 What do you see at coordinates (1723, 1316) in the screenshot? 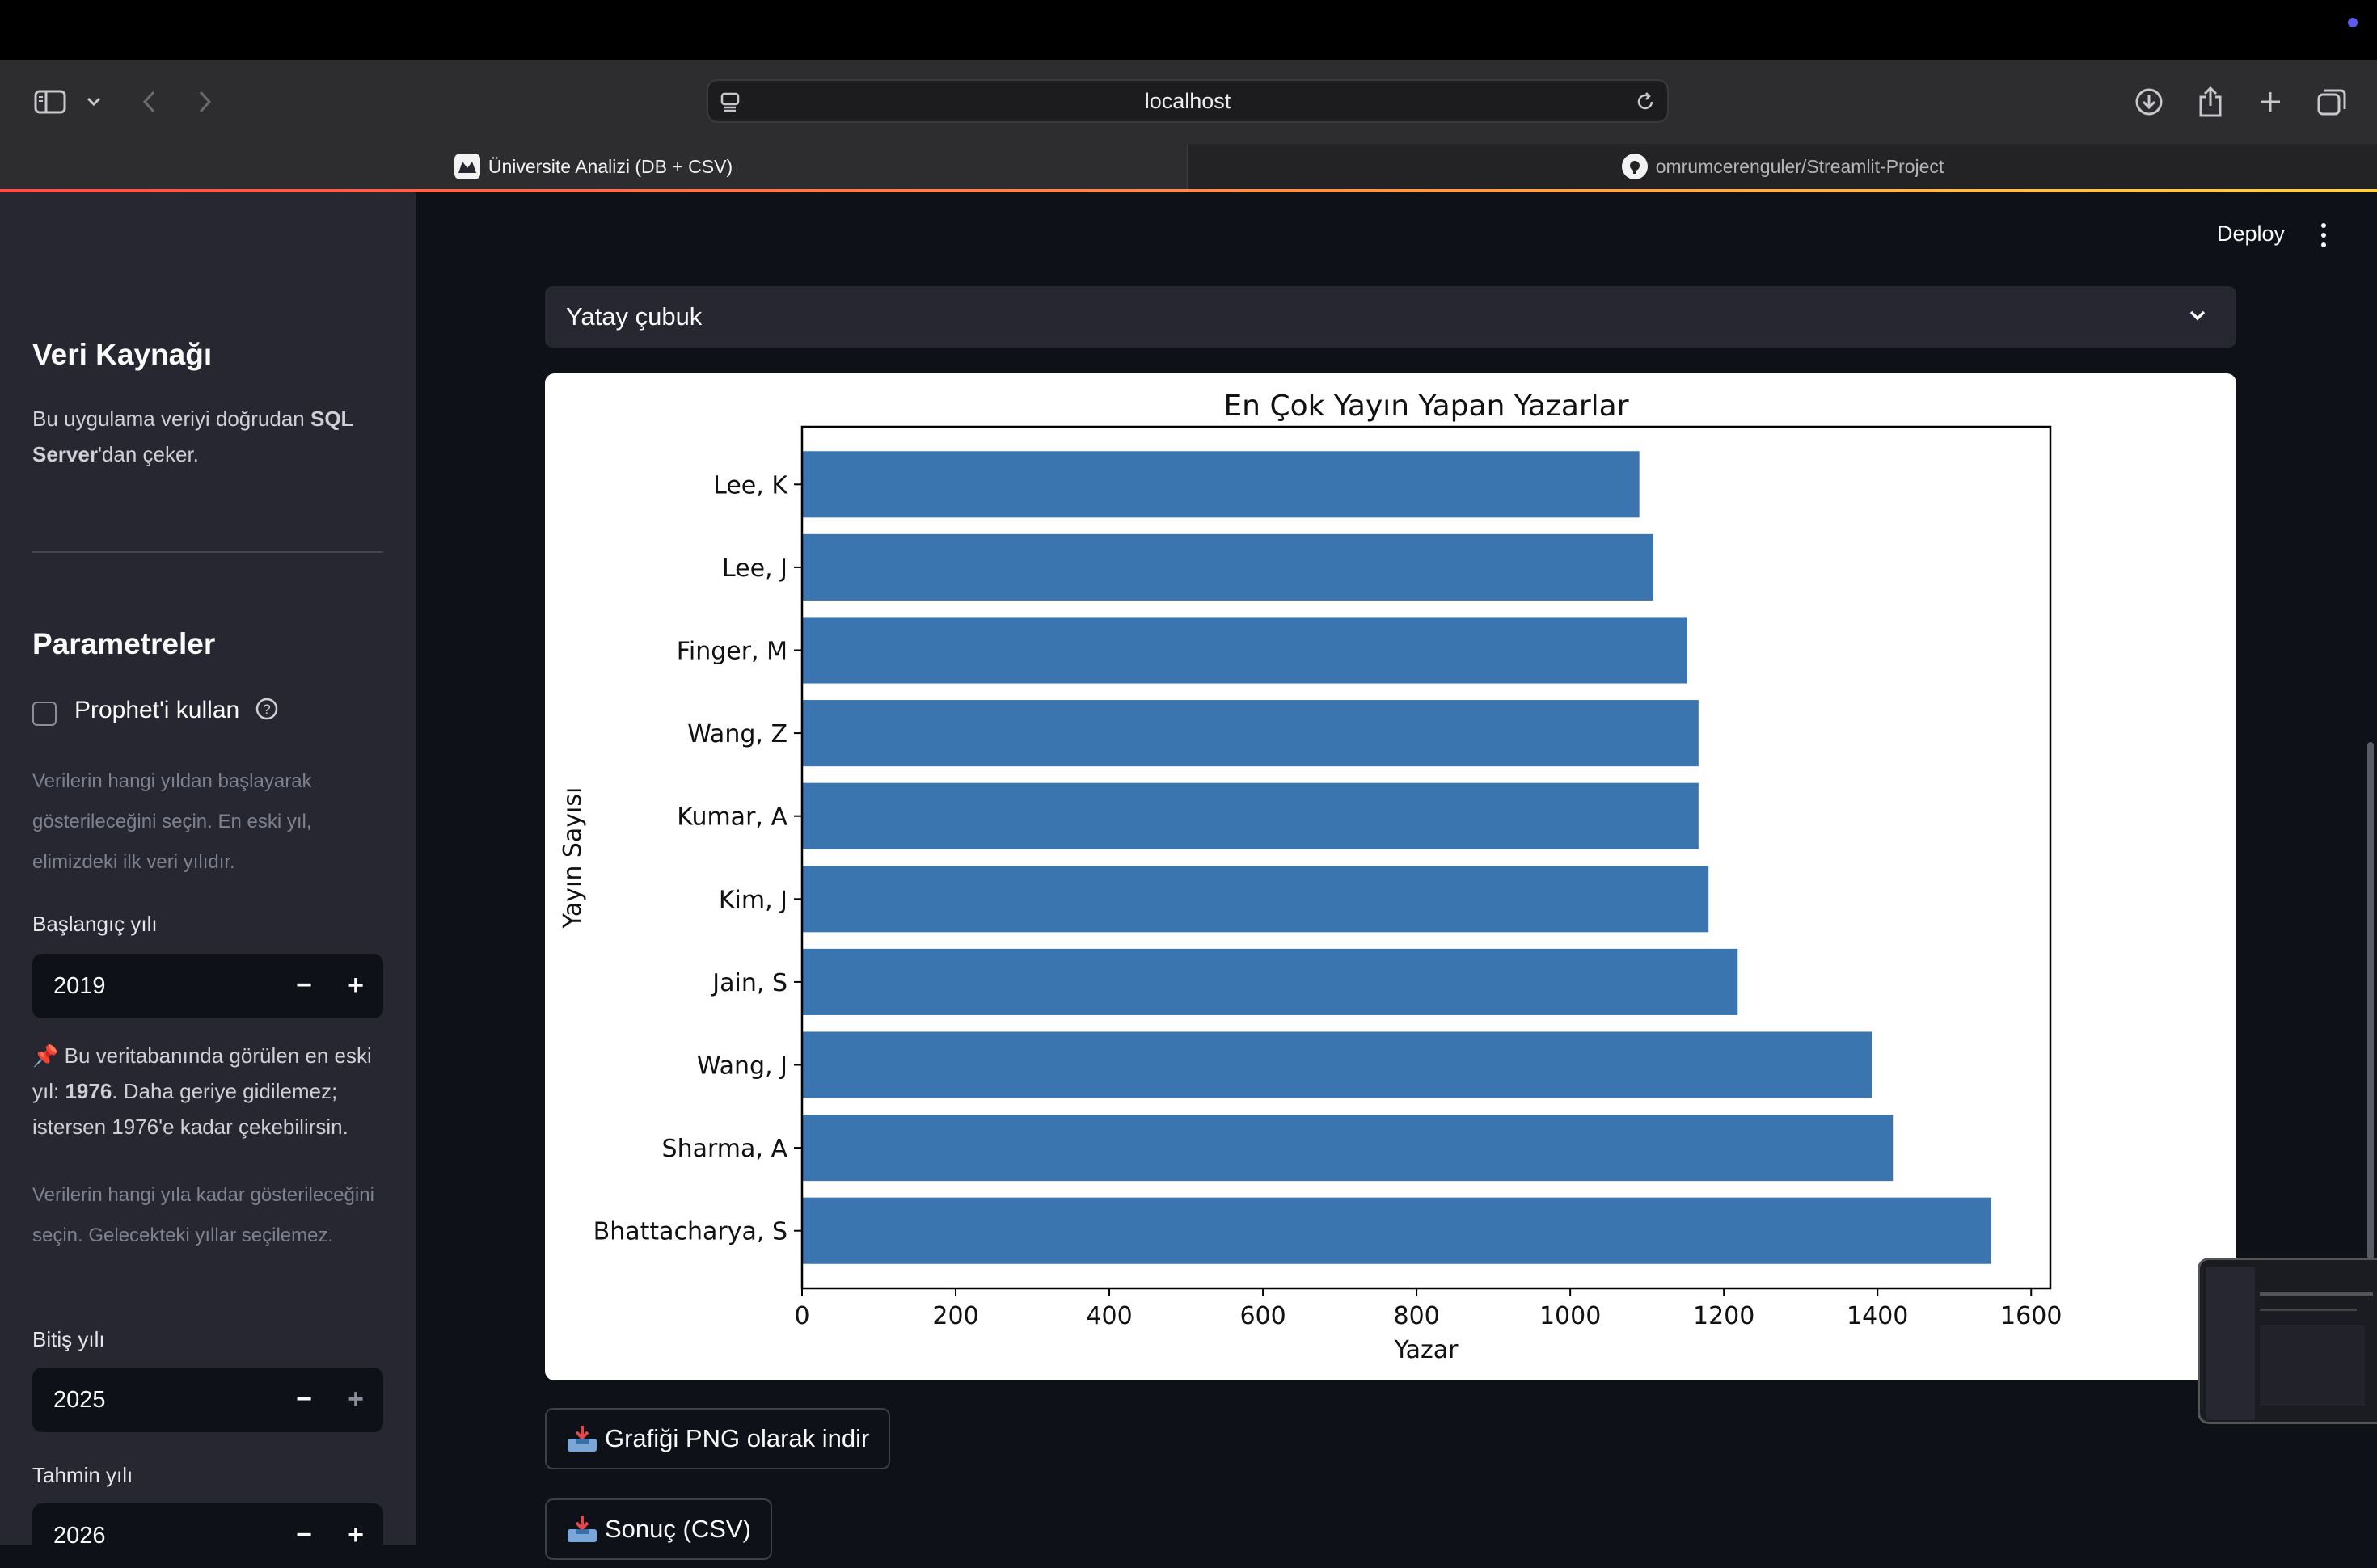
I see `x-tick-label: 1200` at bounding box center [1723, 1316].